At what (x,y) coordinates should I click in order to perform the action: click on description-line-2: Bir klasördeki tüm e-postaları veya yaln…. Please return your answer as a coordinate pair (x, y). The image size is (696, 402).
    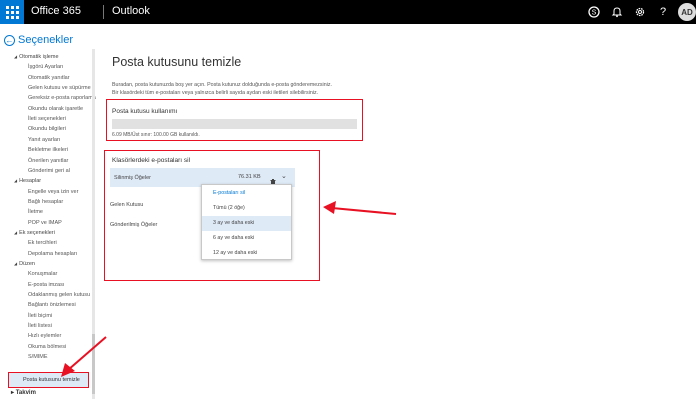
    Looking at the image, I should click on (215, 92).